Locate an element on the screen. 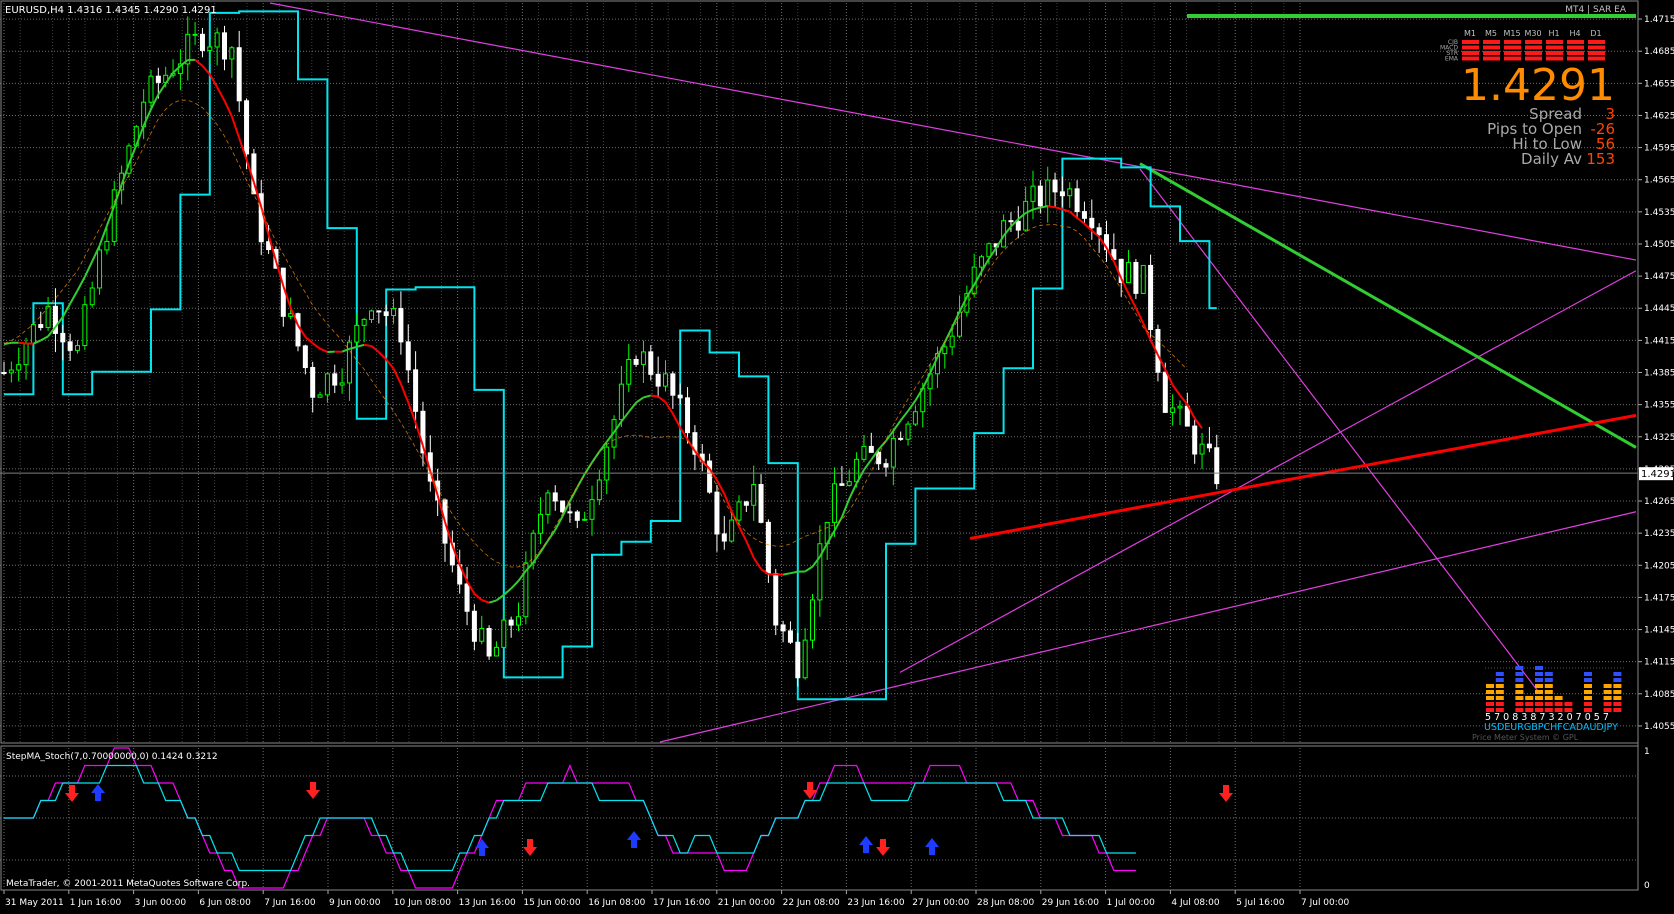 The height and width of the screenshot is (914, 1674). time-tick-label: 1 Jul 00:00 is located at coordinates (1131, 903).